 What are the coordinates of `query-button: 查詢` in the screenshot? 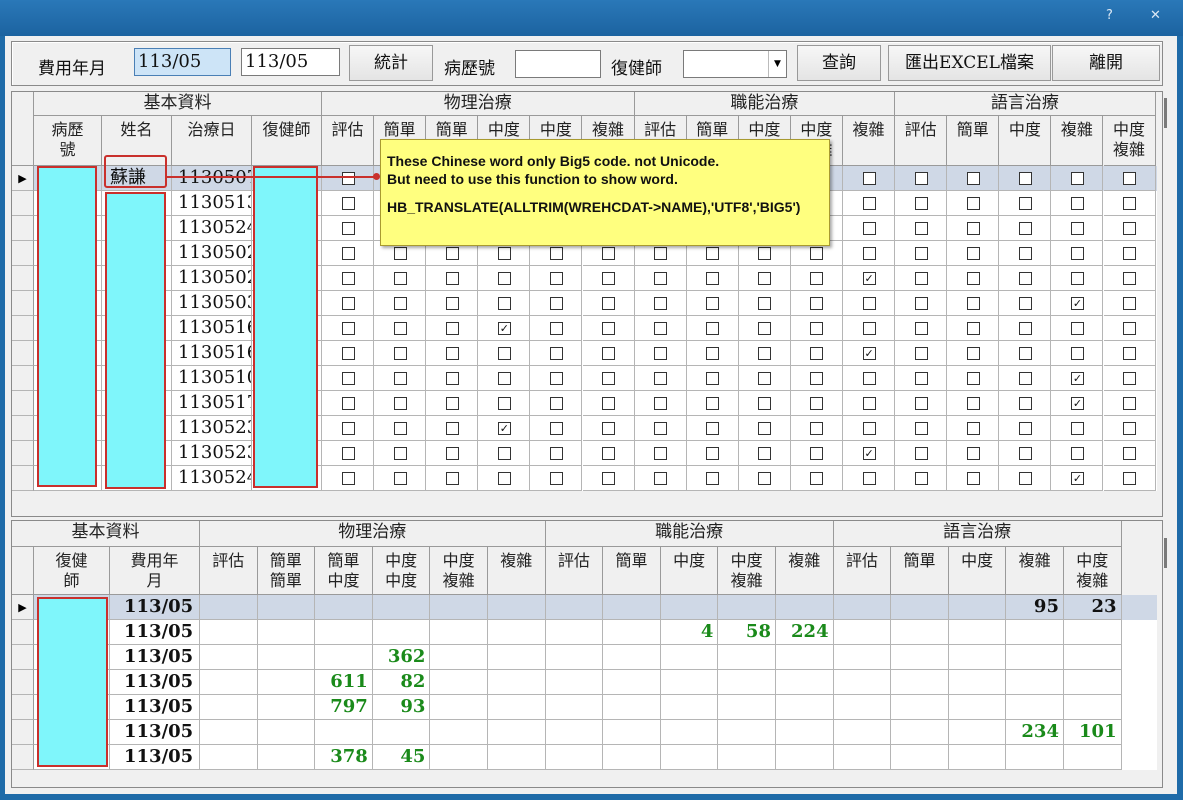 It's located at (839, 63).